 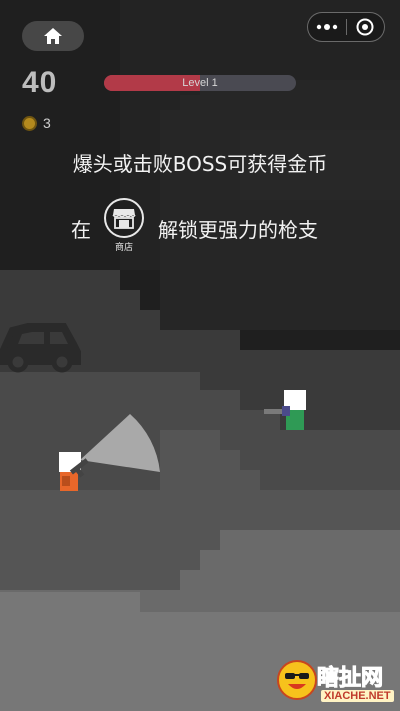 I want to click on watermark-subtitle: XIACHE.NET, so click(x=357, y=696).